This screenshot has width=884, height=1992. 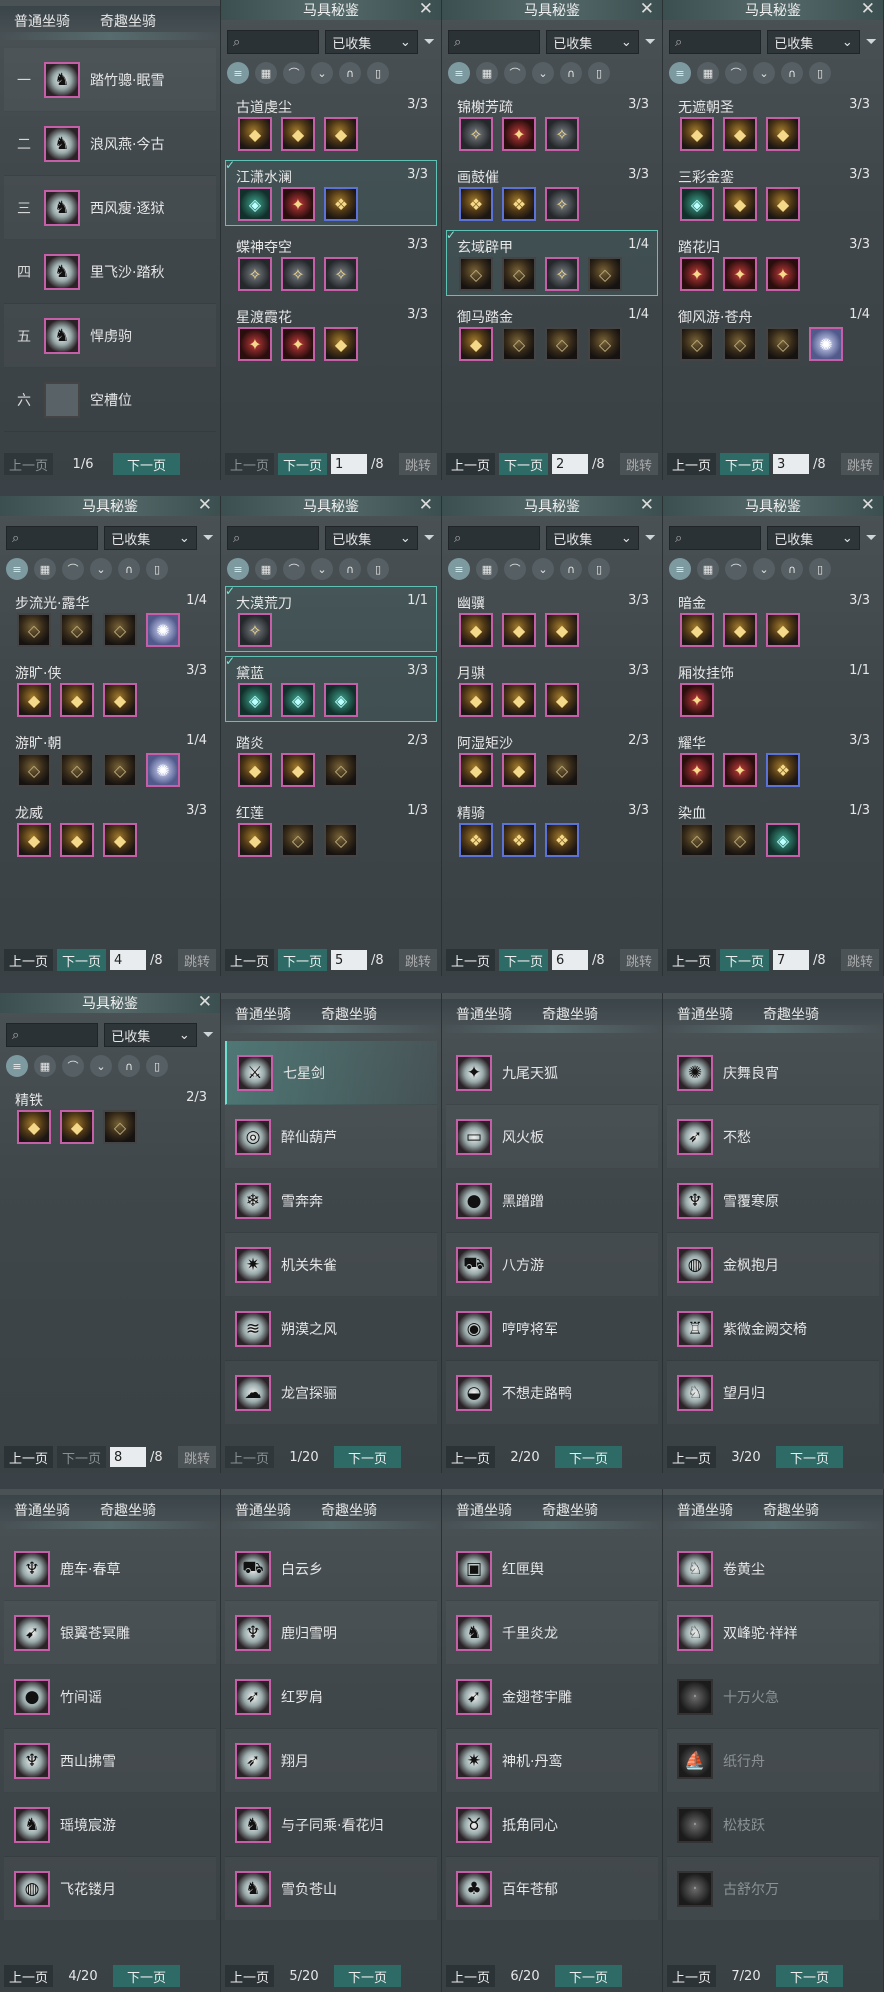 What do you see at coordinates (110, 1697) in the screenshot?
I see `mount-list-item: ● 竹间谣` at bounding box center [110, 1697].